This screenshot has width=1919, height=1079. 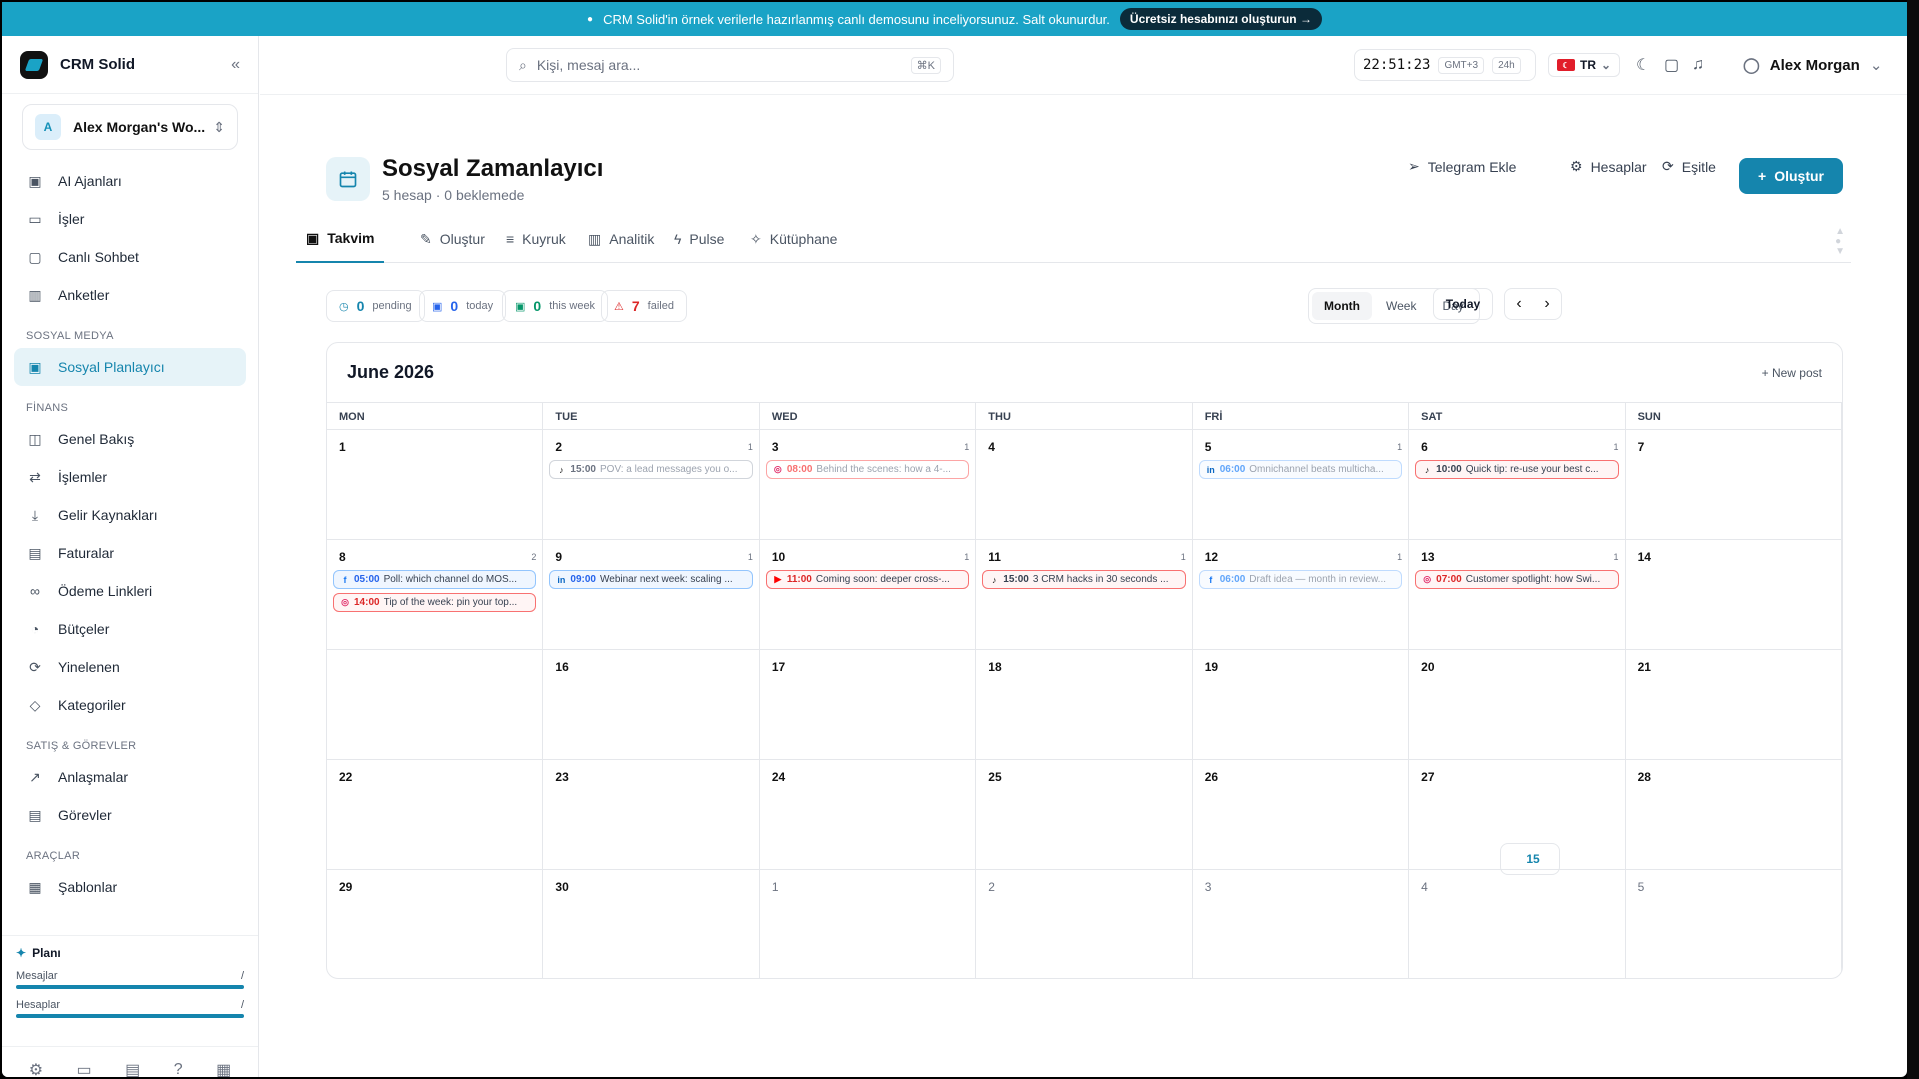 I want to click on chevron-left-icon: ‹, so click(x=1518, y=304).